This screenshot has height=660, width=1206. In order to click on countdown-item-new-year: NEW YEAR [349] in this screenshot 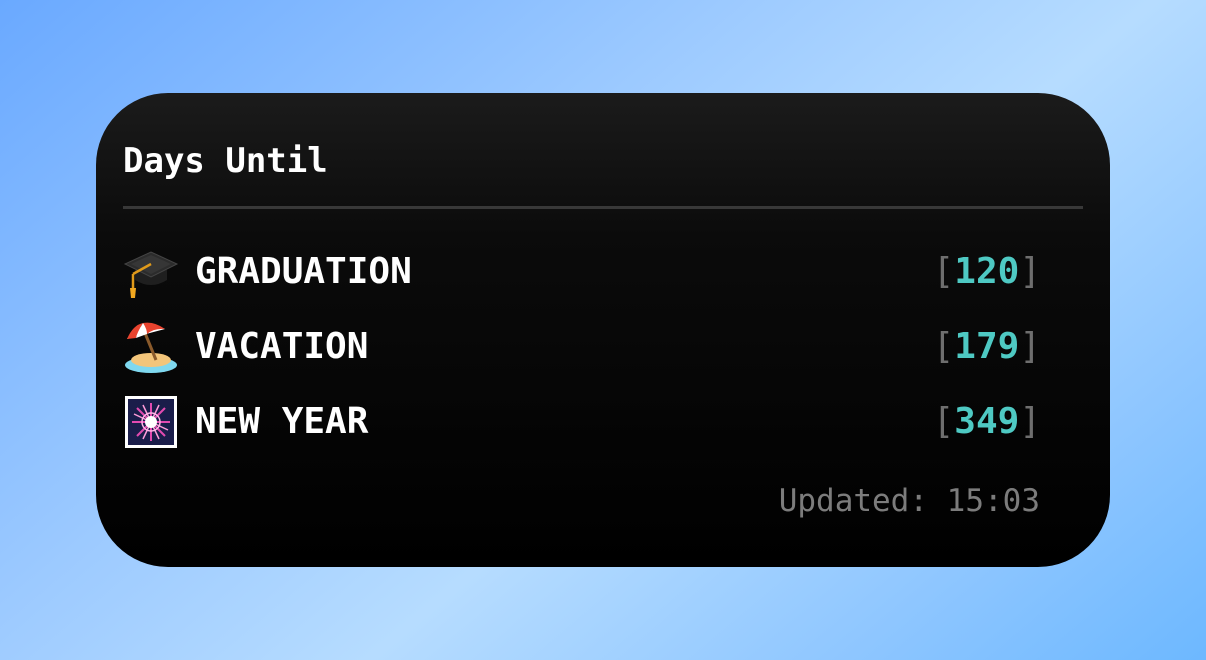, I will do `click(582, 422)`.